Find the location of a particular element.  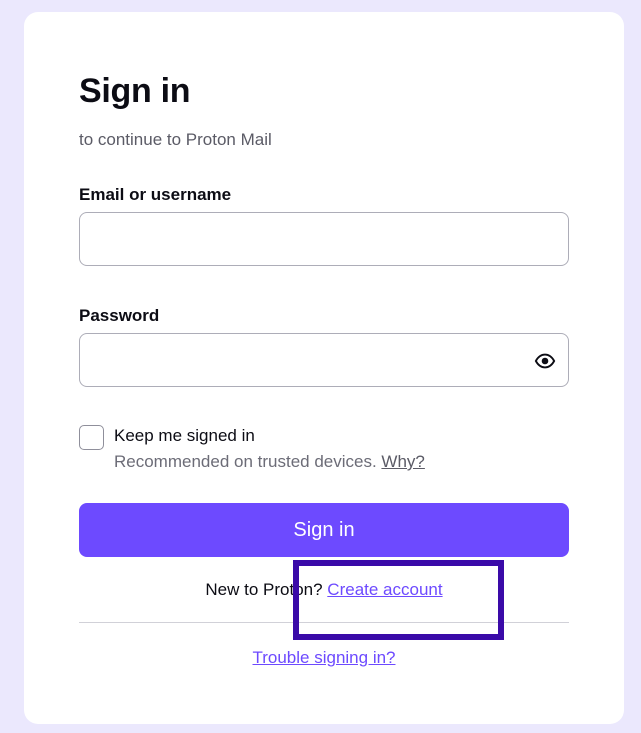

password-label: Password is located at coordinates (119, 315).